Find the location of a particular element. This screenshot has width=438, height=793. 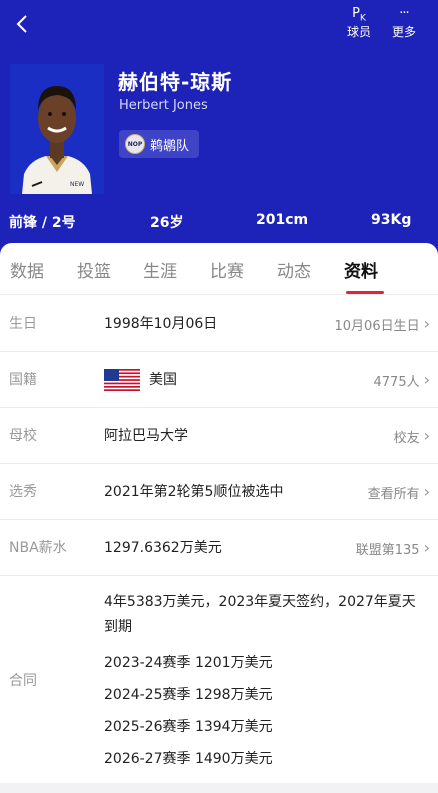

nationality-link: 4775人 › is located at coordinates (402, 380).